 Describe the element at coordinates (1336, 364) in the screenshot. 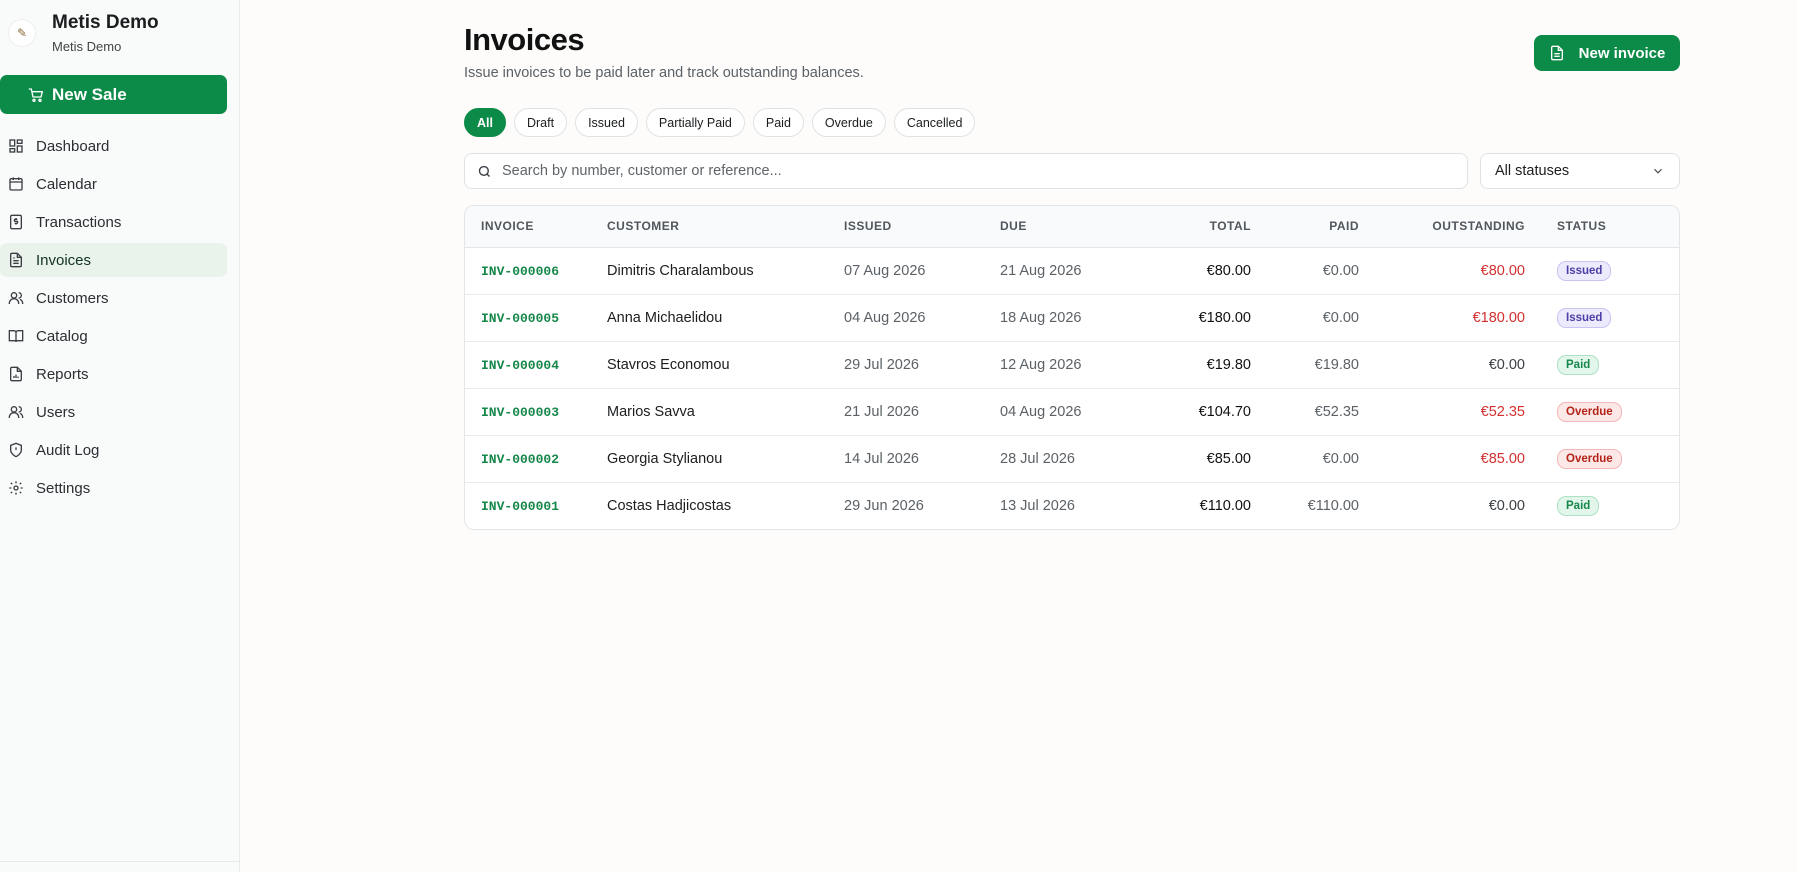

I see `paid-cell: €19.80` at that location.